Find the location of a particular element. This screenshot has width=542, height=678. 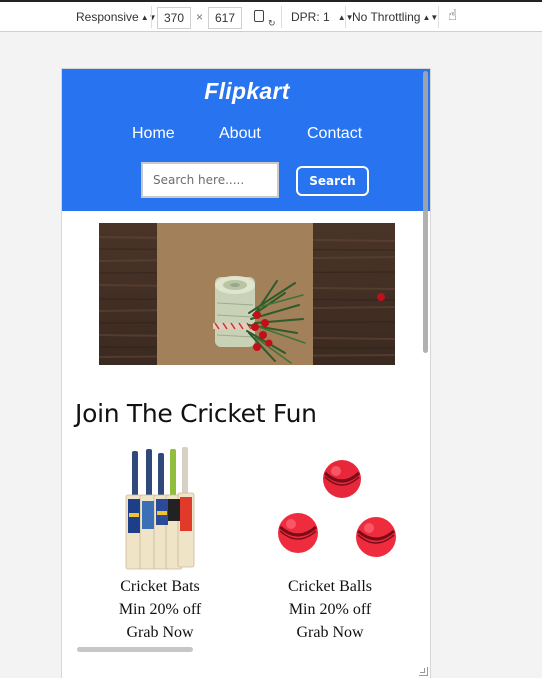

throttling-dropdown: No Throttling ▲▼ is located at coordinates (395, 17).